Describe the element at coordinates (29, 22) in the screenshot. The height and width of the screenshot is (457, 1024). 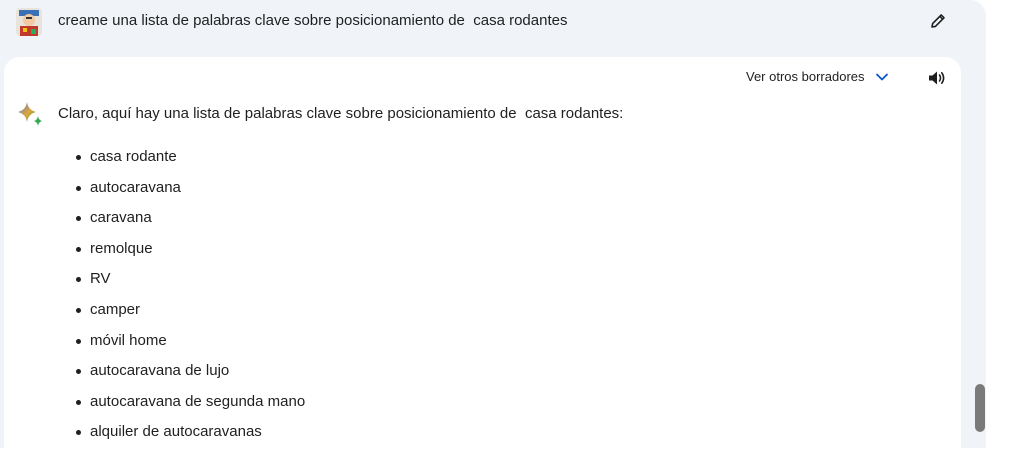
I see `user-avatar-icon` at that location.